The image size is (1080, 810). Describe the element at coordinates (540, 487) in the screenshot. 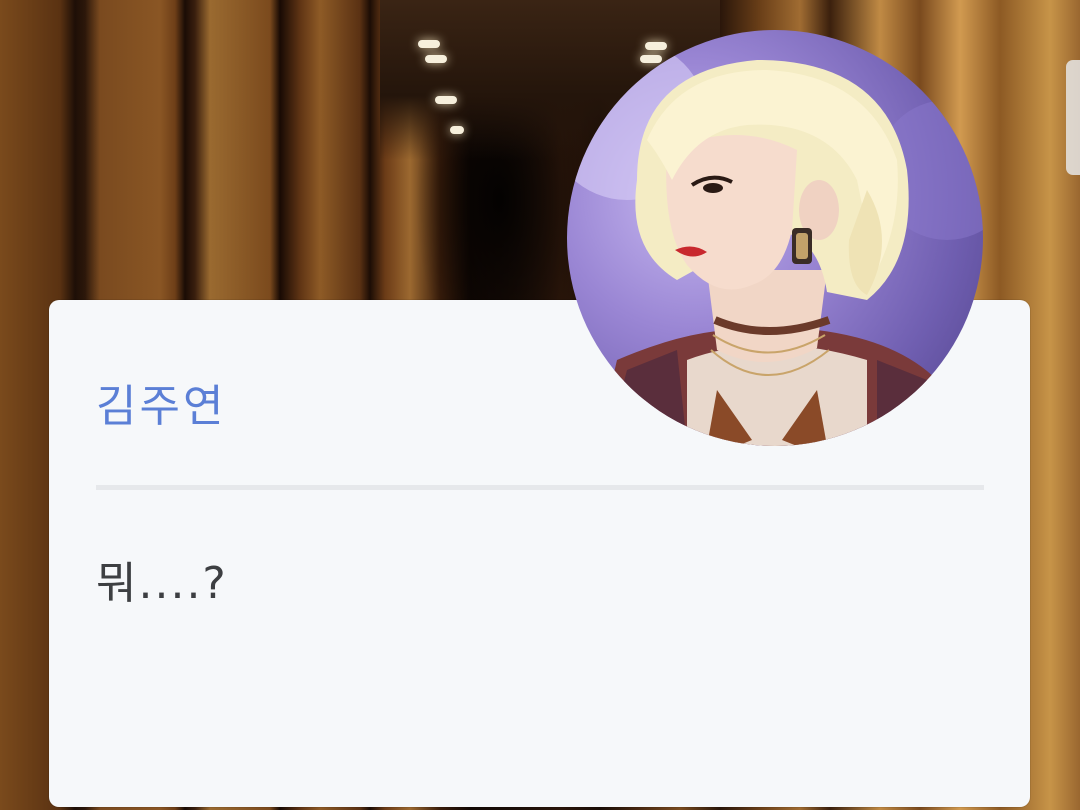

I see `divider` at that location.